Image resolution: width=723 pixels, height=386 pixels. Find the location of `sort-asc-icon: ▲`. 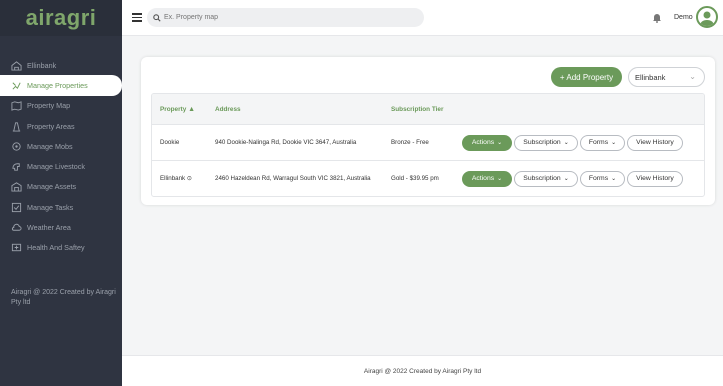

sort-asc-icon: ▲ is located at coordinates (191, 109).